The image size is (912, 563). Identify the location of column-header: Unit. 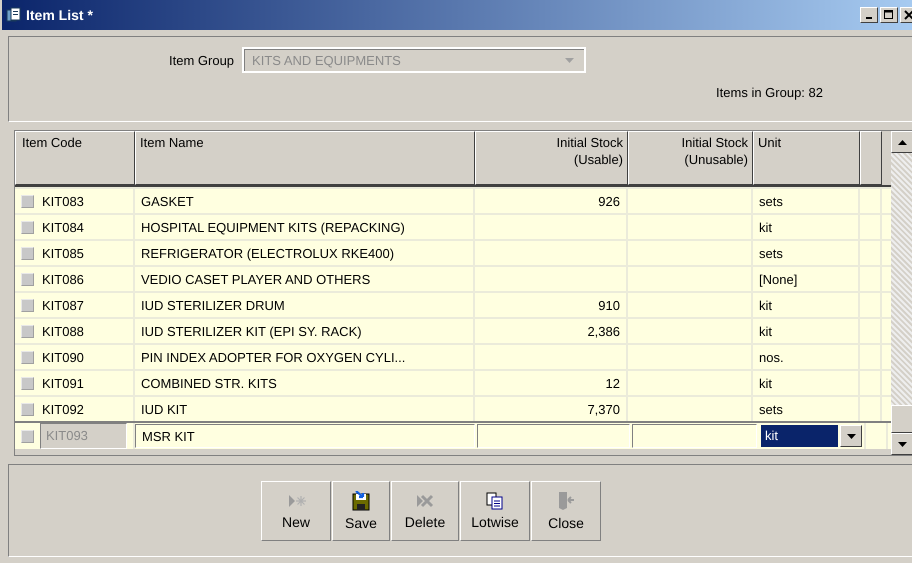
(806, 158).